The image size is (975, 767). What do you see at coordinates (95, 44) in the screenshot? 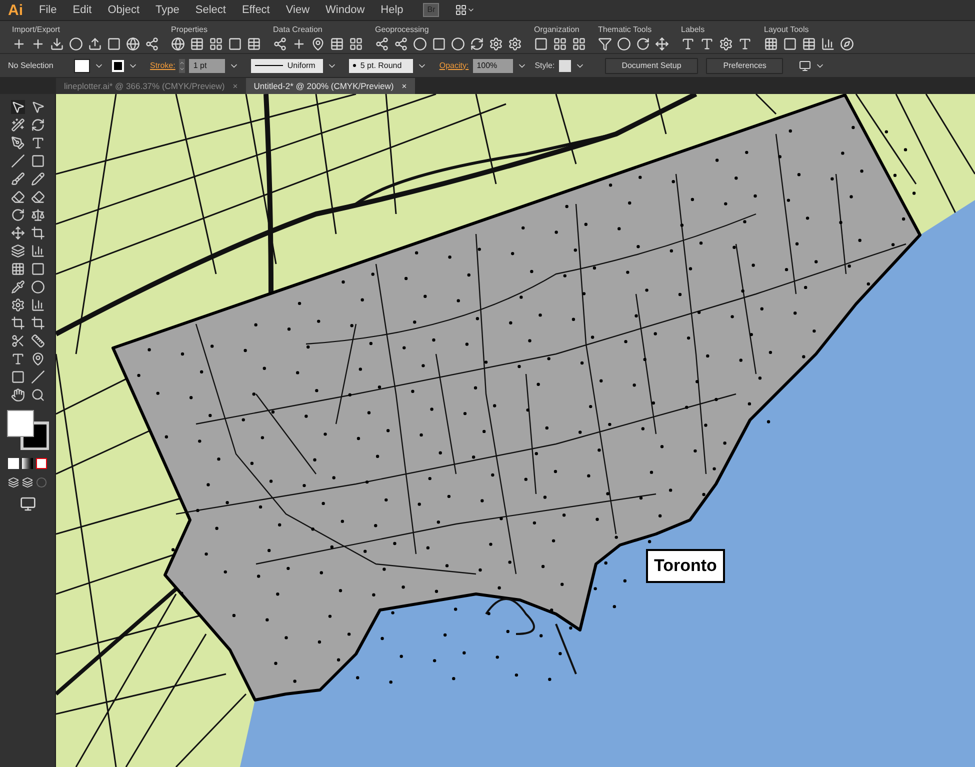
I see `upload-icon` at bounding box center [95, 44].